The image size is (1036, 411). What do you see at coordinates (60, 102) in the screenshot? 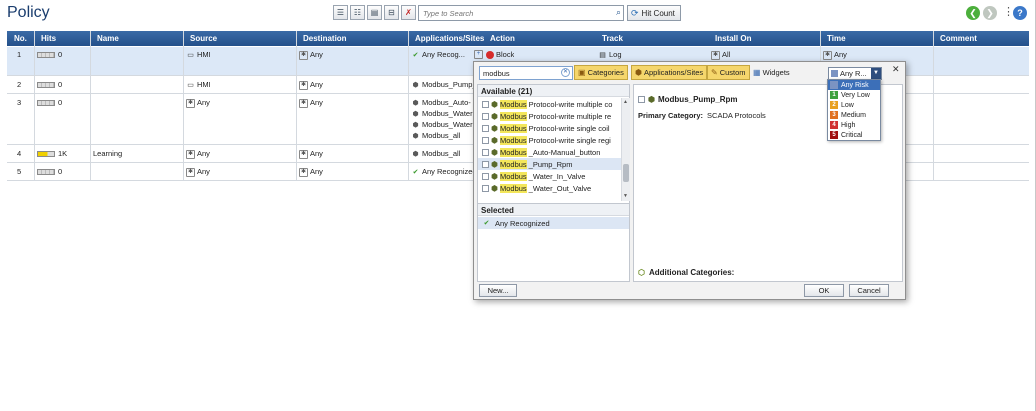
I see `hits-value: 0` at bounding box center [60, 102].